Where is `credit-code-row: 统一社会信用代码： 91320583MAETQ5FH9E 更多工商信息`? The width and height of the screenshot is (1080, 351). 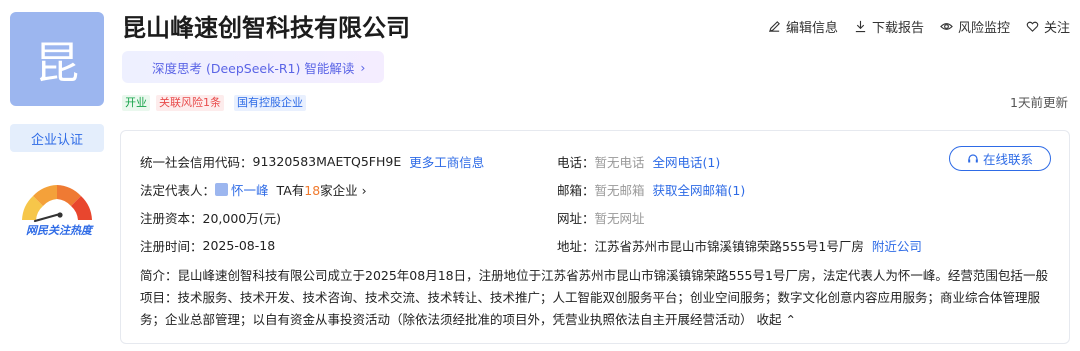
credit-code-row: 统一社会信用代码： 91320583MAETQ5FH9E 更多工商信息 is located at coordinates (312, 161).